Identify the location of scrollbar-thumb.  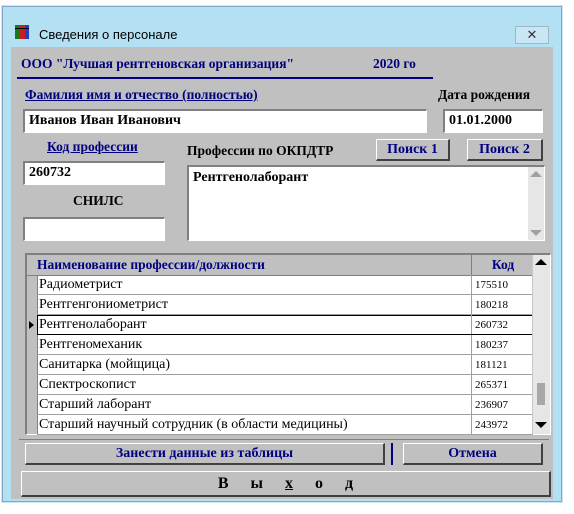
(541, 394).